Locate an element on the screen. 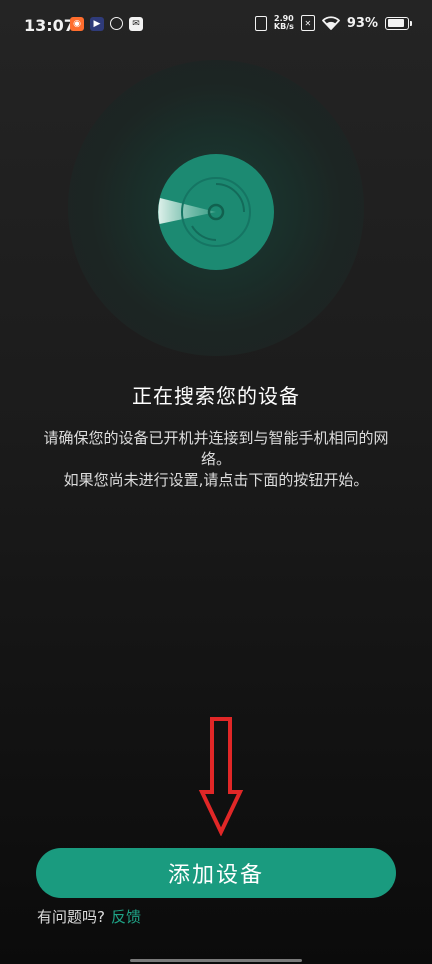  help-text: 有问题吗? is located at coordinates (71, 917).